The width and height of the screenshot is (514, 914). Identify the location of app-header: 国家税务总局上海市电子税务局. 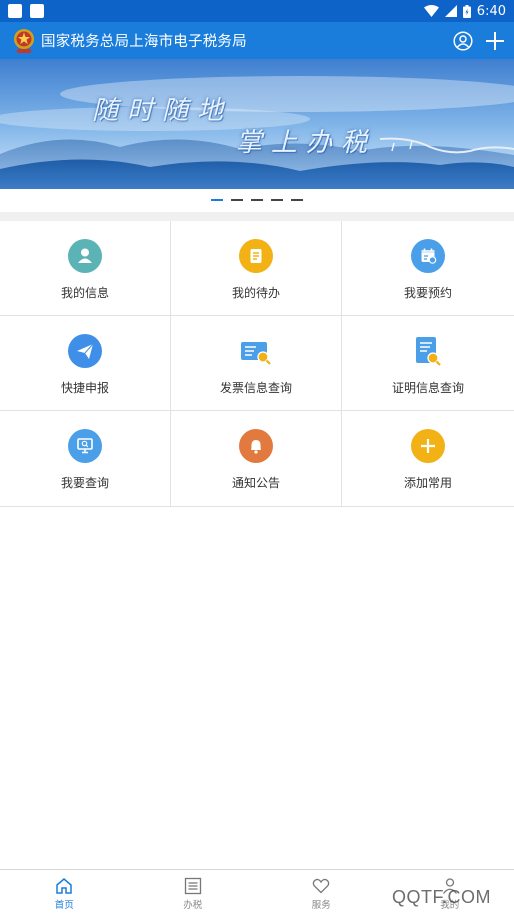
(257, 40).